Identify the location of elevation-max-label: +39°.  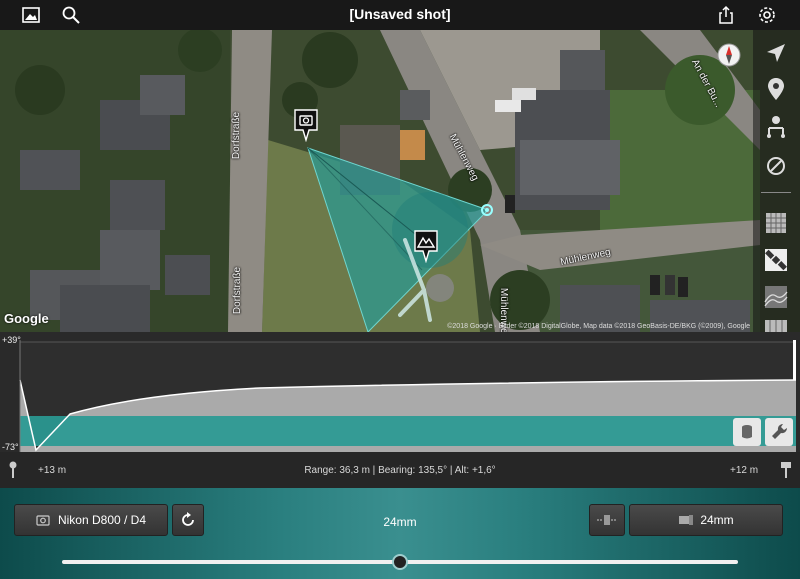
(11, 340).